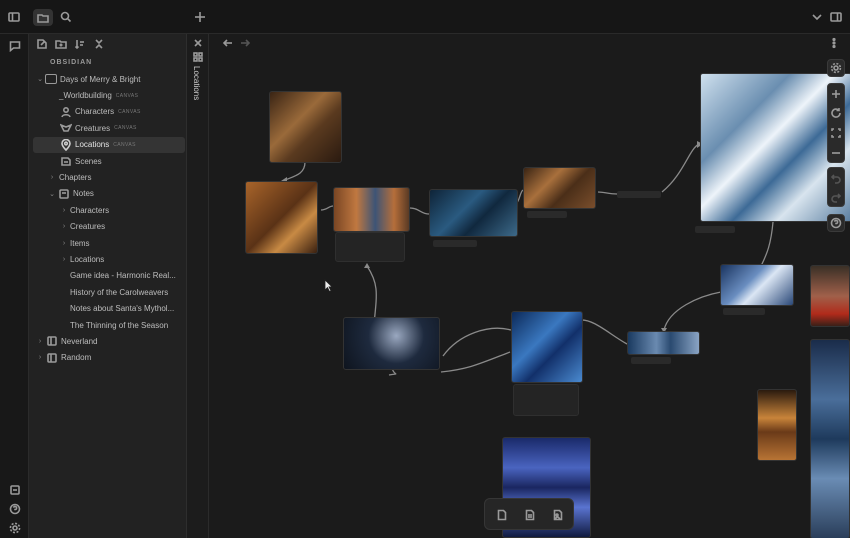 This screenshot has height=538, width=850. I want to click on vault-switcher-icon, so click(15, 490).